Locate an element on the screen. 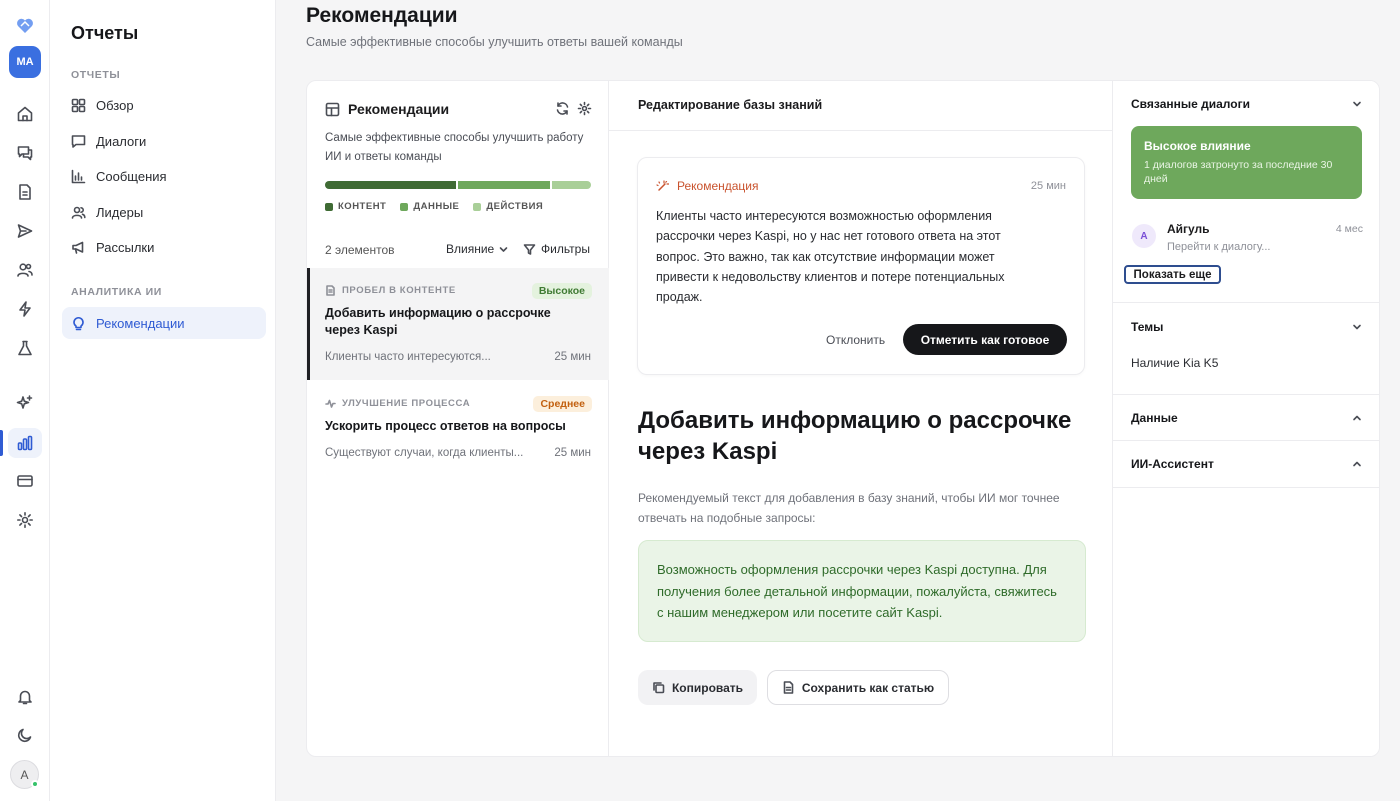 Image resolution: width=1400 pixels, height=801 pixels. user-avatar: A is located at coordinates (24, 774).